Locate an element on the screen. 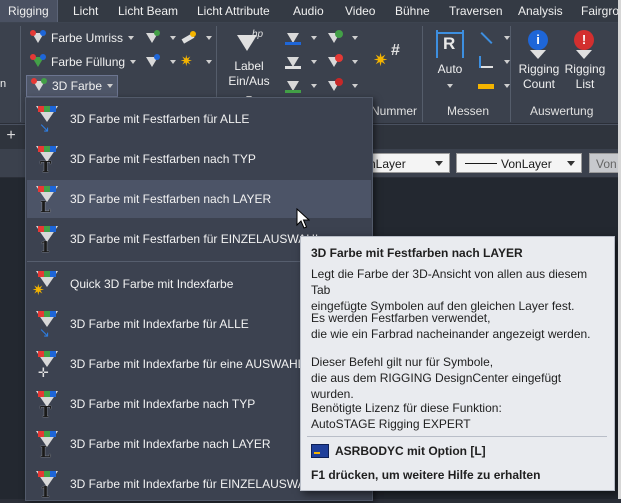 This screenshot has height=503, width=621. rgb-glass-index-type-icon: T is located at coordinates (47, 405).